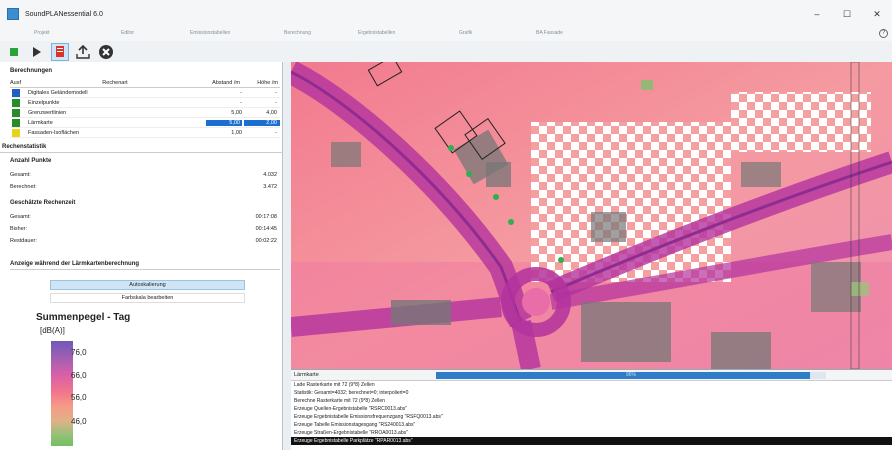 The width and height of the screenshot is (892, 450). Describe the element at coordinates (24, 147) in the screenshot. I see `rechenstatistik-title: Rechenstatistik` at that location.